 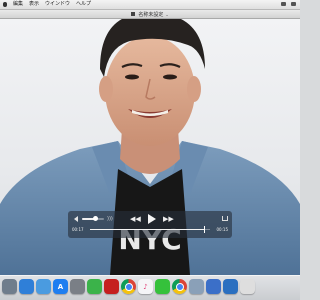 I want to click on window-title: 名称未設定, so click(x=151, y=14).